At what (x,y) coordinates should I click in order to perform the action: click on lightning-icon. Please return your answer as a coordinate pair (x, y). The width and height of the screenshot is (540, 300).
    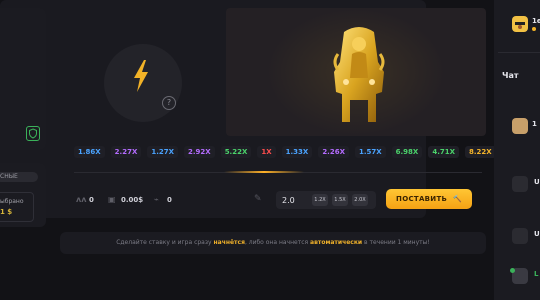
    Looking at the image, I should click on (141, 76).